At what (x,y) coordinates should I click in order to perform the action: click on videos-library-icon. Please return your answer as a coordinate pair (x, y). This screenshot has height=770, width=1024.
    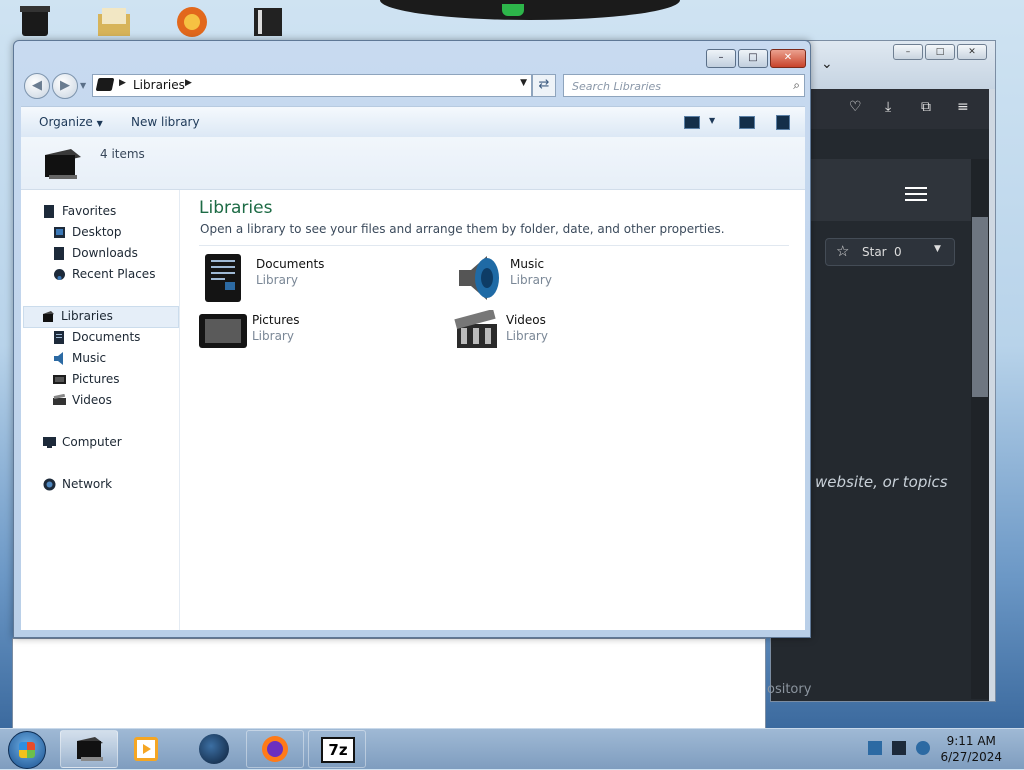
    Looking at the image, I should click on (477, 330).